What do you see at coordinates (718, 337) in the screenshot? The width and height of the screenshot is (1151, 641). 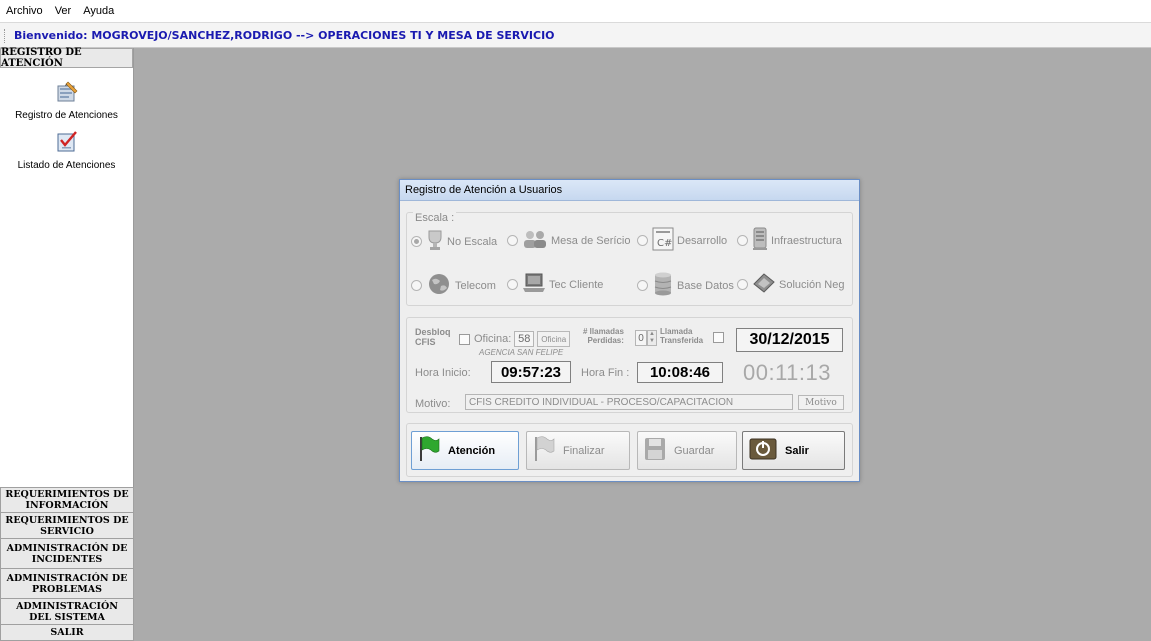 I see `llamada-transferida-checkbox` at bounding box center [718, 337].